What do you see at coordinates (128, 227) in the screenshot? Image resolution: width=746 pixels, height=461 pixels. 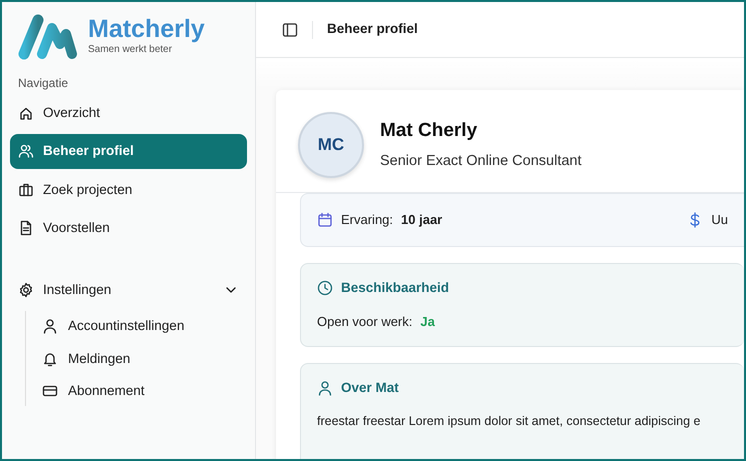 I see `nav-item: Voorstellen` at bounding box center [128, 227].